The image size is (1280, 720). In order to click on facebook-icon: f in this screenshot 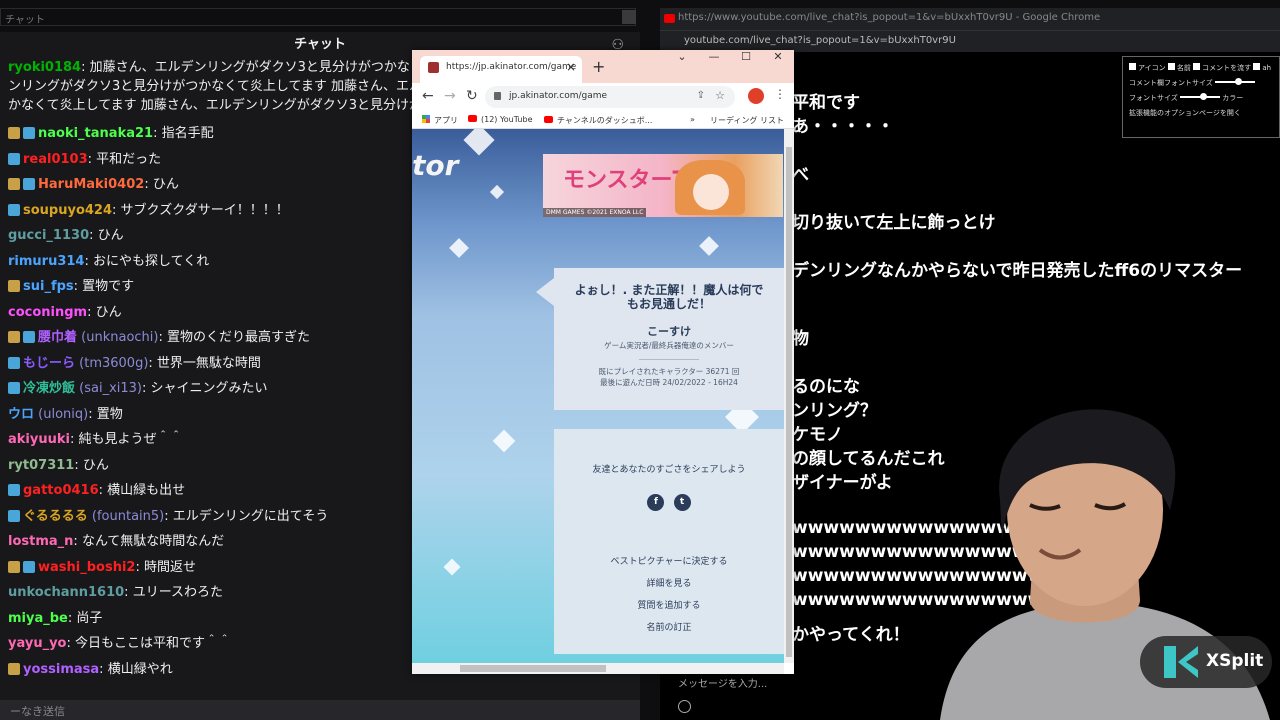, I will do `click(656, 502)`.